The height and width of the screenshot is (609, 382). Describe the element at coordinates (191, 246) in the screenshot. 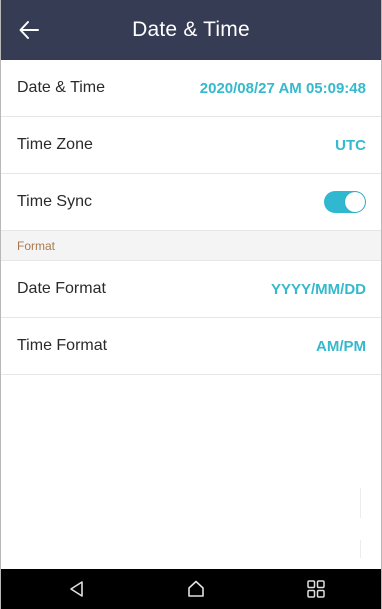

I see `section-header-format: Format` at that location.